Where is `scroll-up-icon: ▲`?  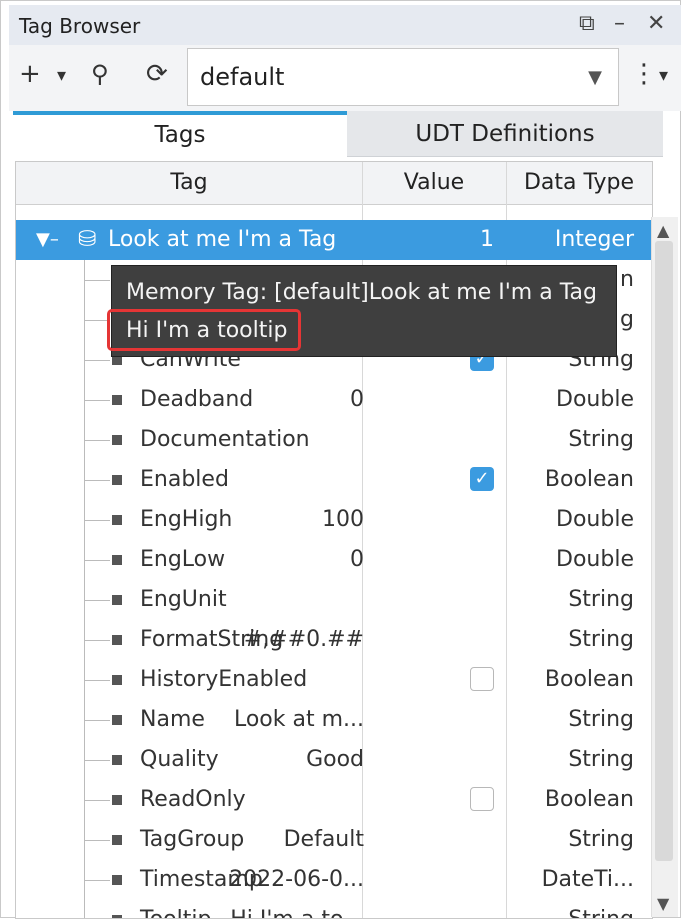 scroll-up-icon: ▲ is located at coordinates (663, 230).